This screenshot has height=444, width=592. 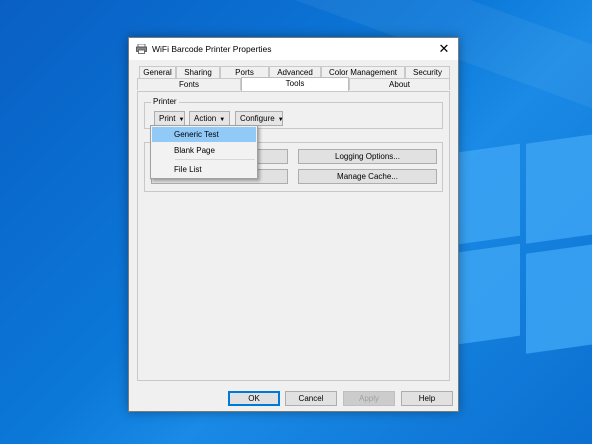 What do you see at coordinates (427, 72) in the screenshot?
I see `tab-security: Security` at bounding box center [427, 72].